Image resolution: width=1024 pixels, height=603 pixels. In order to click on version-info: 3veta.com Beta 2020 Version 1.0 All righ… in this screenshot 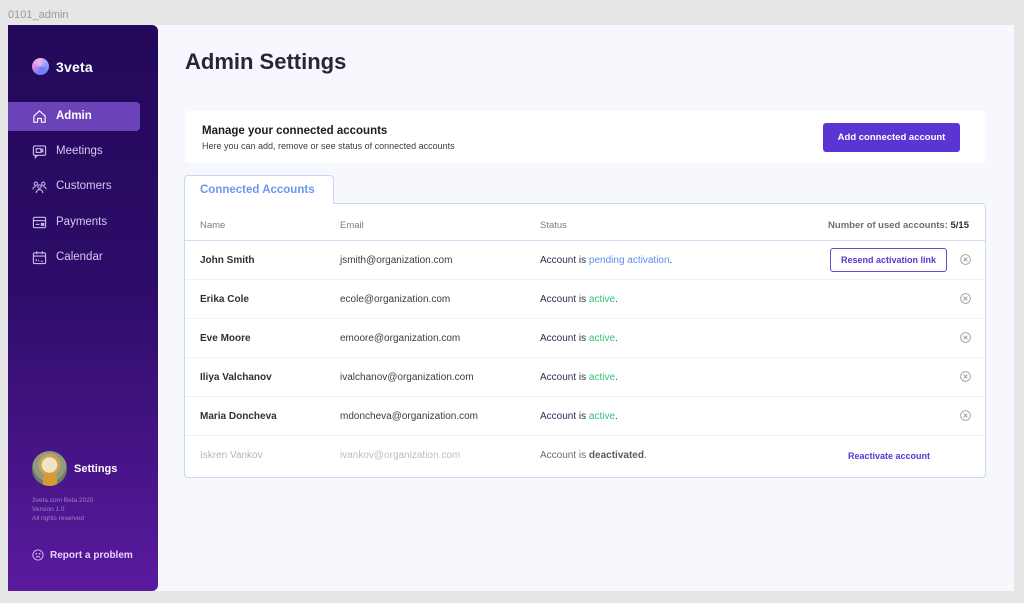, I will do `click(62, 509)`.